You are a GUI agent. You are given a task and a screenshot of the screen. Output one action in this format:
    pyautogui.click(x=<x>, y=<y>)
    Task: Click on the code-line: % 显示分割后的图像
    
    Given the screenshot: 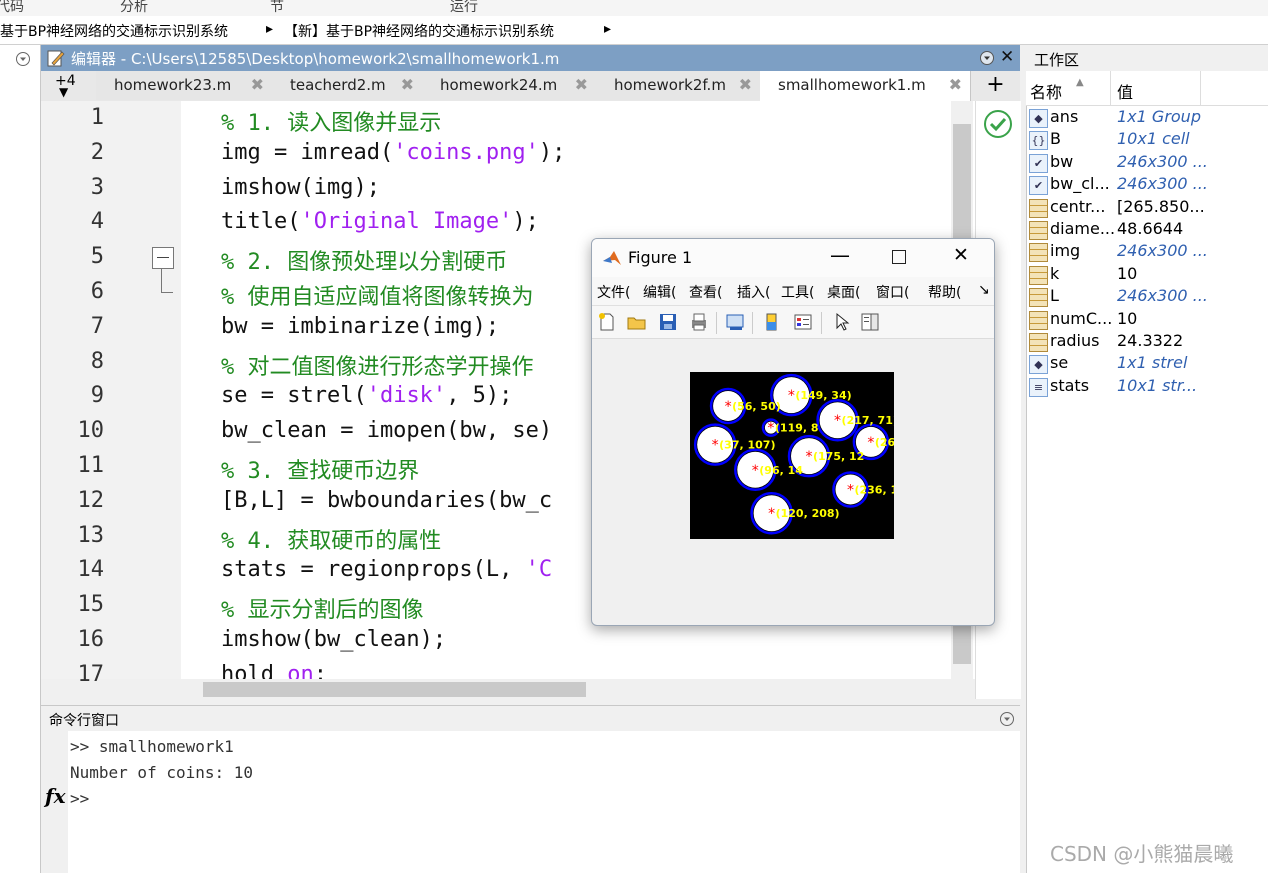 What is the action you would take?
    pyautogui.click(x=322, y=608)
    